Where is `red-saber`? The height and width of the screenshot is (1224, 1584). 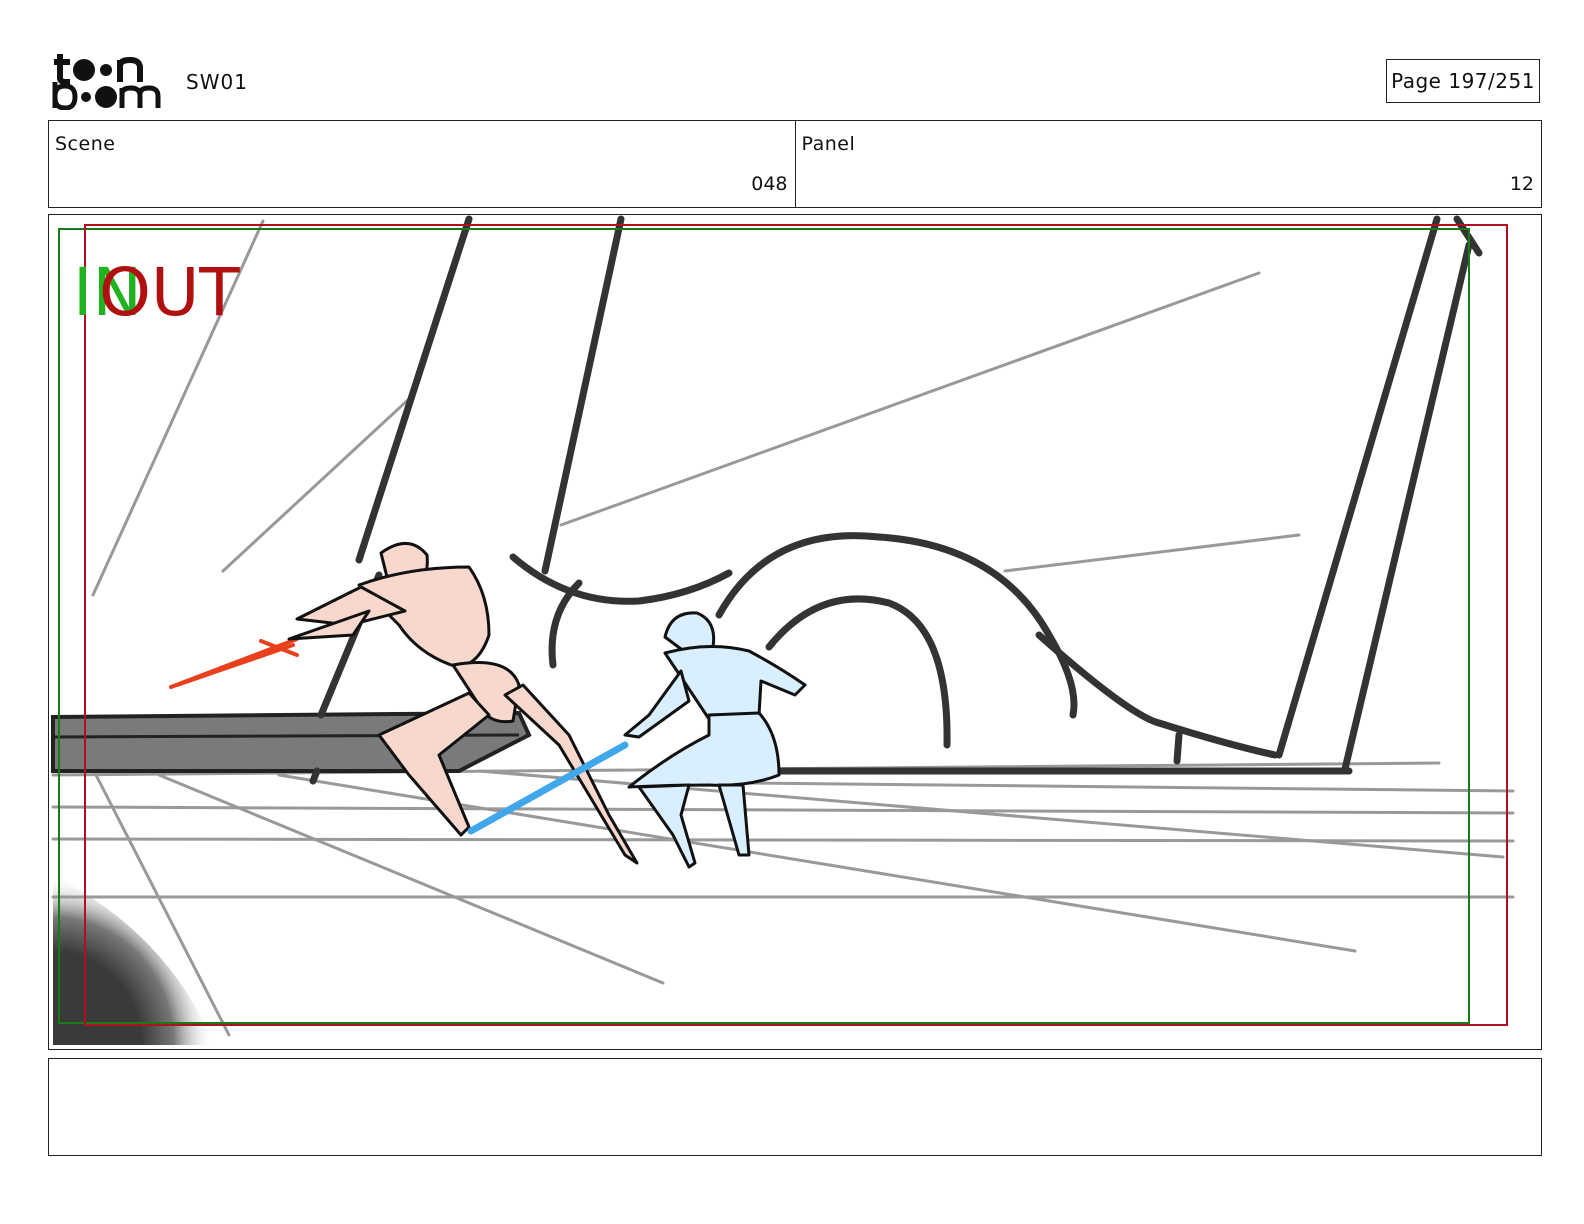 red-saber is located at coordinates (234, 663).